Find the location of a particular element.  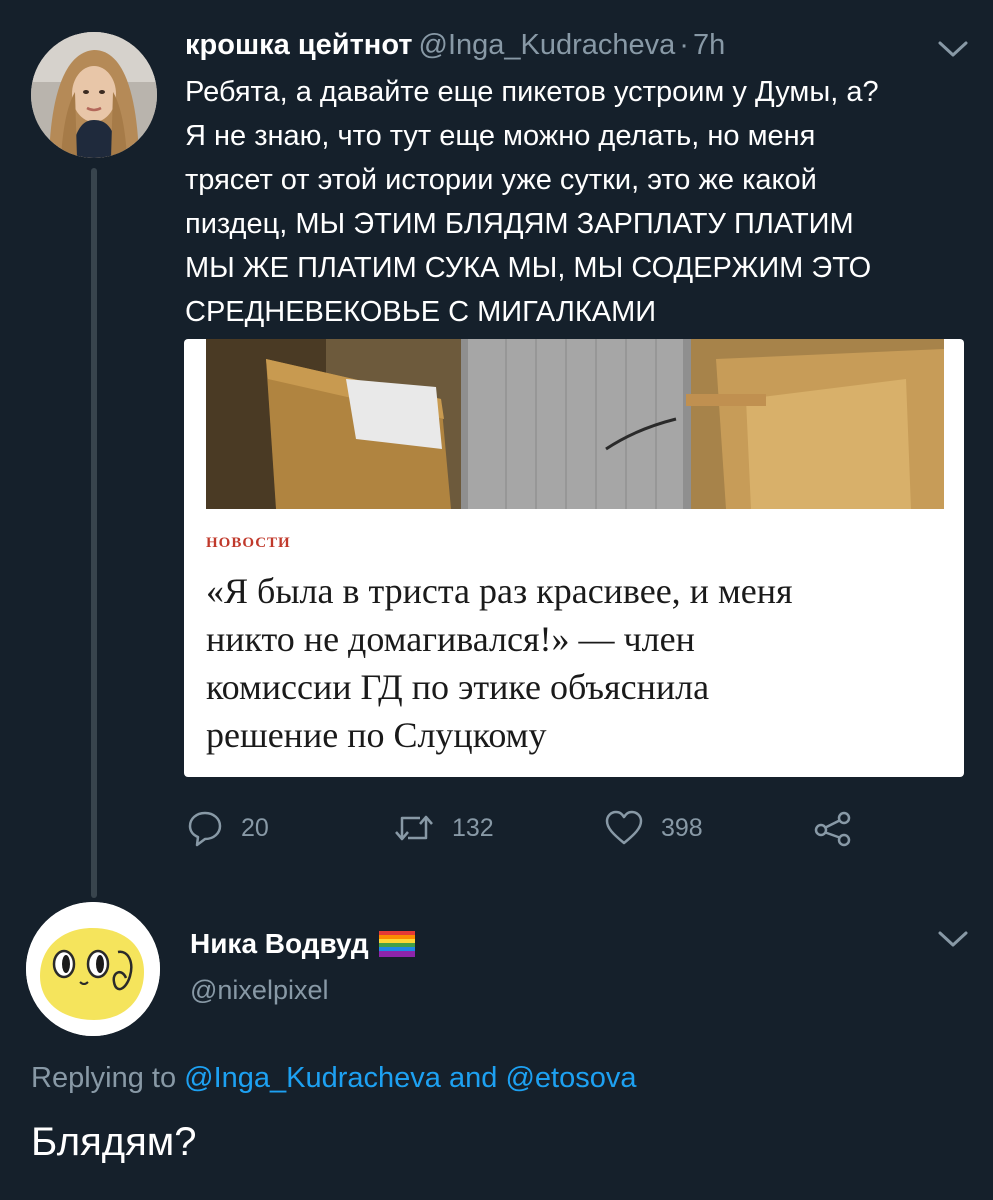

card-category-label: НОВОСТИ is located at coordinates (248, 543).